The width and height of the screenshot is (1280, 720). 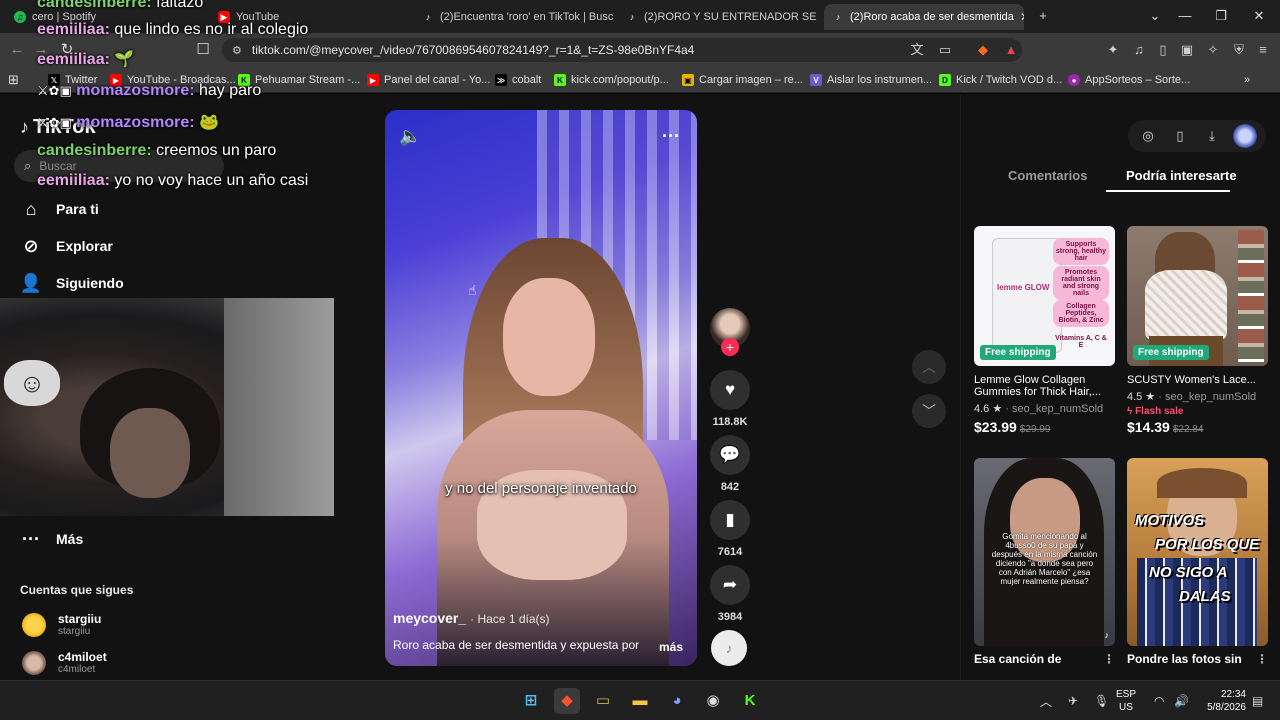 What do you see at coordinates (1101, 700) in the screenshot?
I see `microphone-icon: 🎙` at bounding box center [1101, 700].